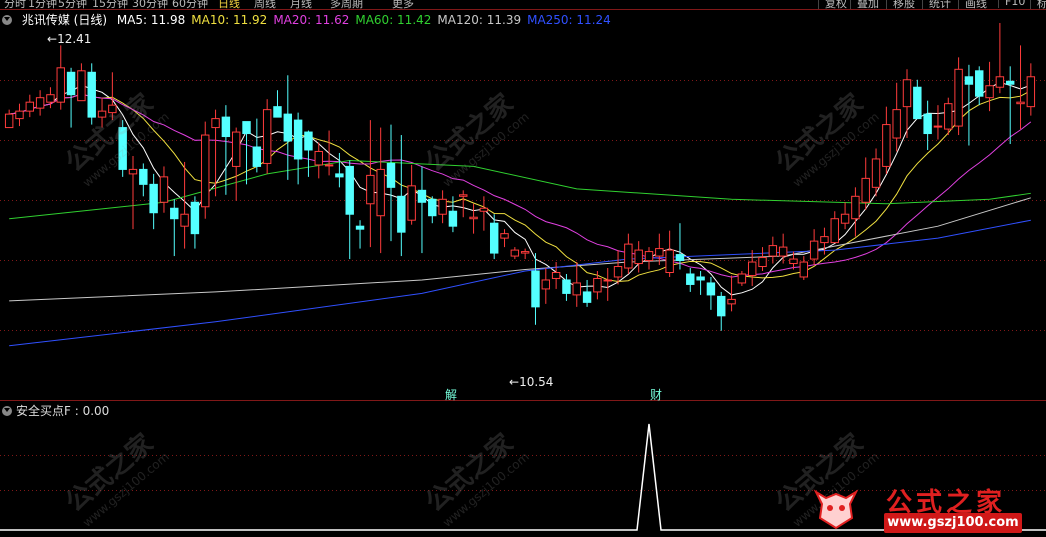 The image size is (1046, 537). Describe the element at coordinates (393, 20) in the screenshot. I see `ma-legend-item: MA60: 11.42` at that location.